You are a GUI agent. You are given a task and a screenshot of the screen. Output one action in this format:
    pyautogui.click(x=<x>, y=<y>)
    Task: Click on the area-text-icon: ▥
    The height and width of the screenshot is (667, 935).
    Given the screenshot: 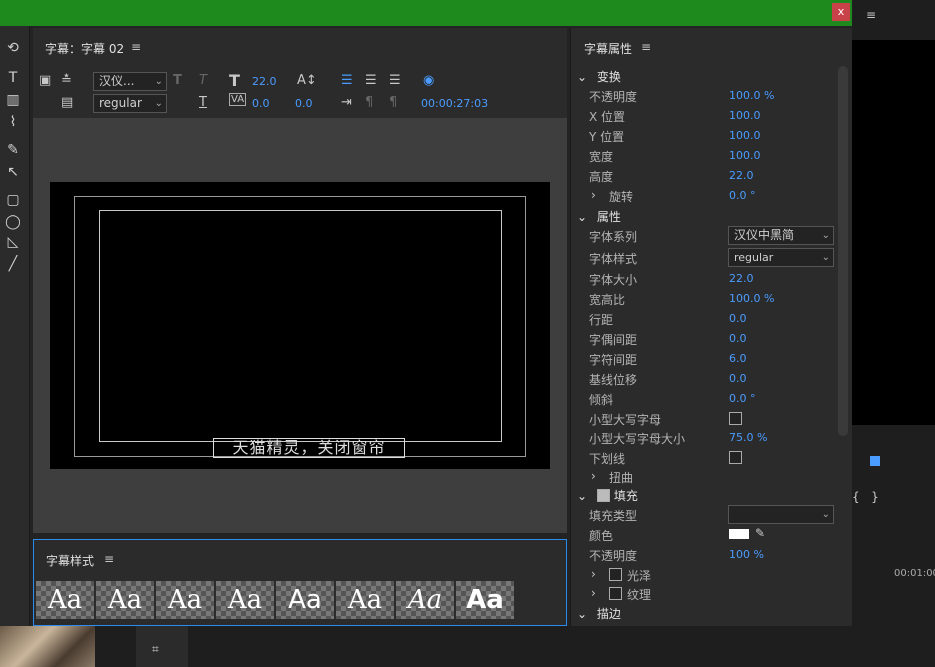 What is the action you would take?
    pyautogui.click(x=13, y=100)
    